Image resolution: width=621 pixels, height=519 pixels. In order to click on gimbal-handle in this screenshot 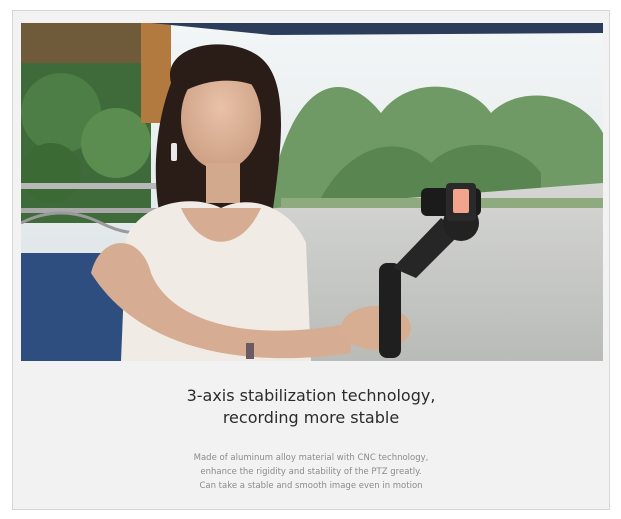, I will do `click(390, 310)`.